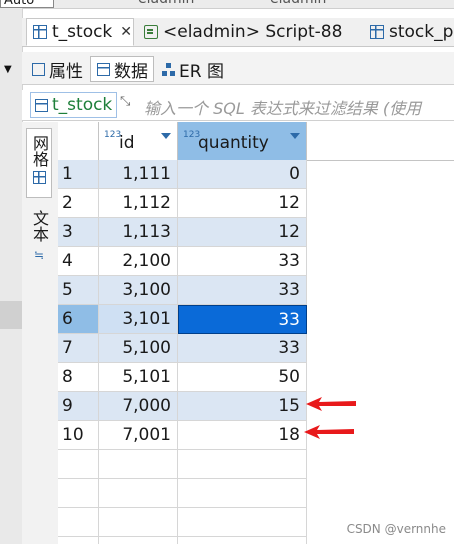 The image size is (454, 544). Describe the element at coordinates (138, 261) in the screenshot. I see `cell-id: 2,100` at that location.